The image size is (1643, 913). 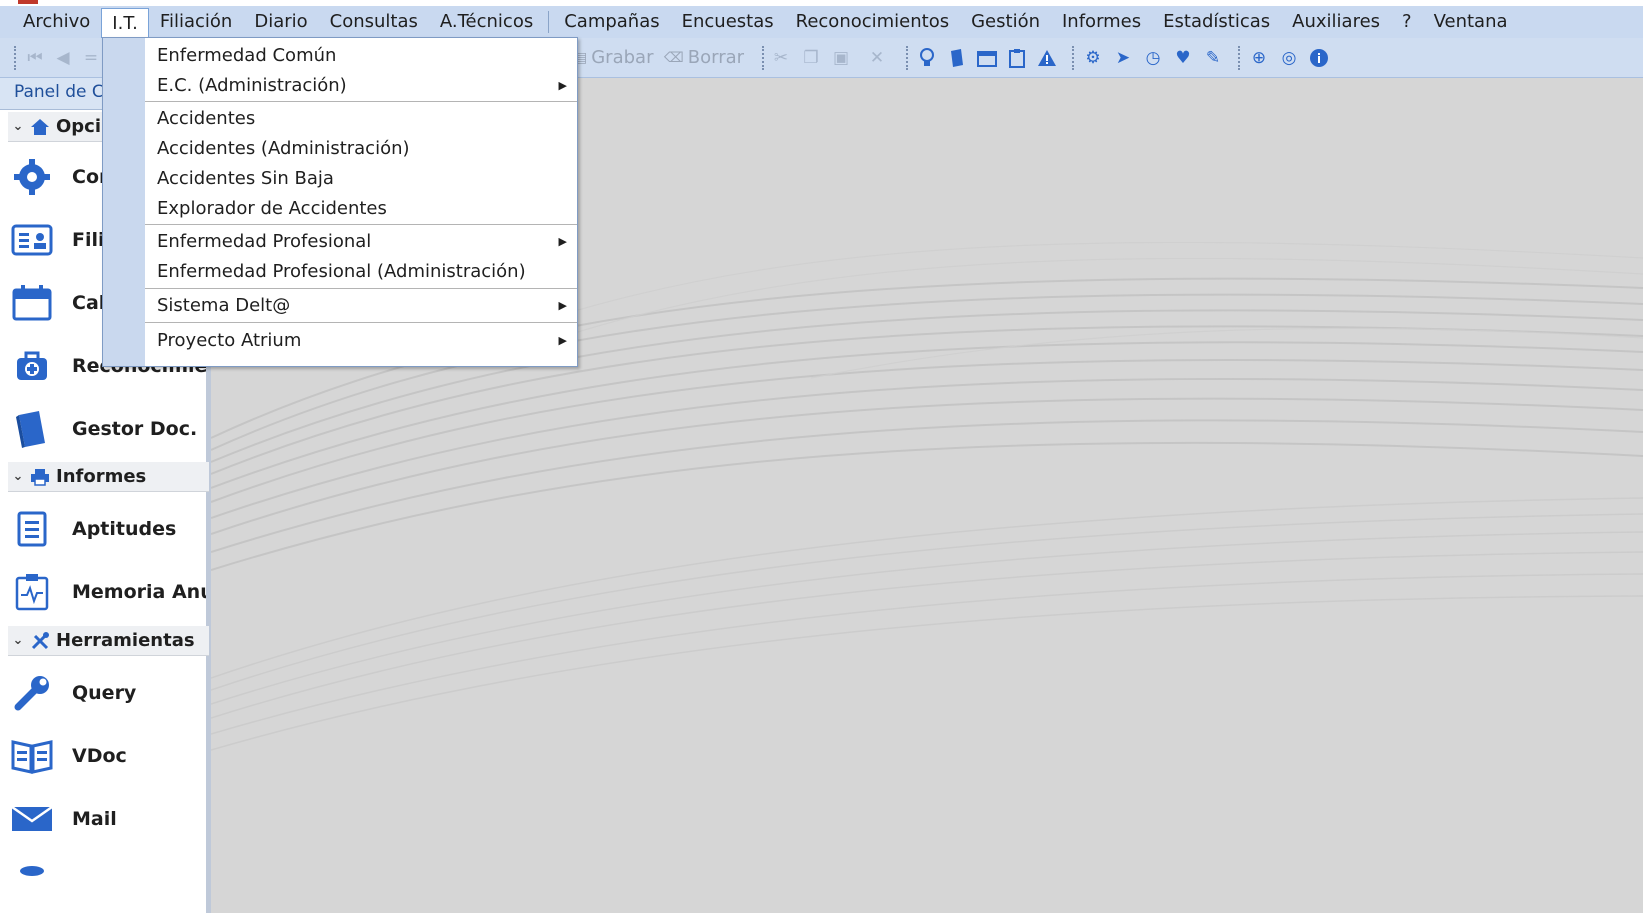 I want to click on menu-item-sistema-delta: Sistema Delt@ ▶, so click(x=361, y=306).